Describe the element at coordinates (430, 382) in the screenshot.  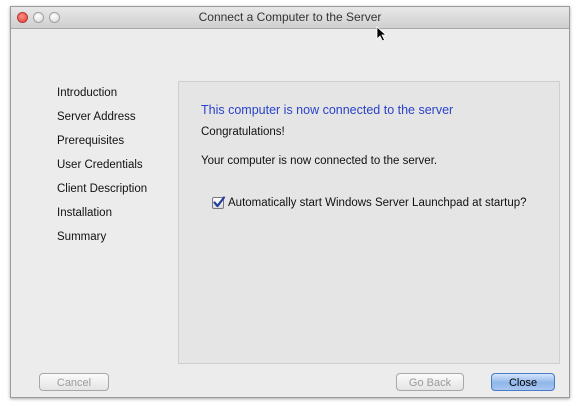
I see `go-back-button: Go Back` at that location.